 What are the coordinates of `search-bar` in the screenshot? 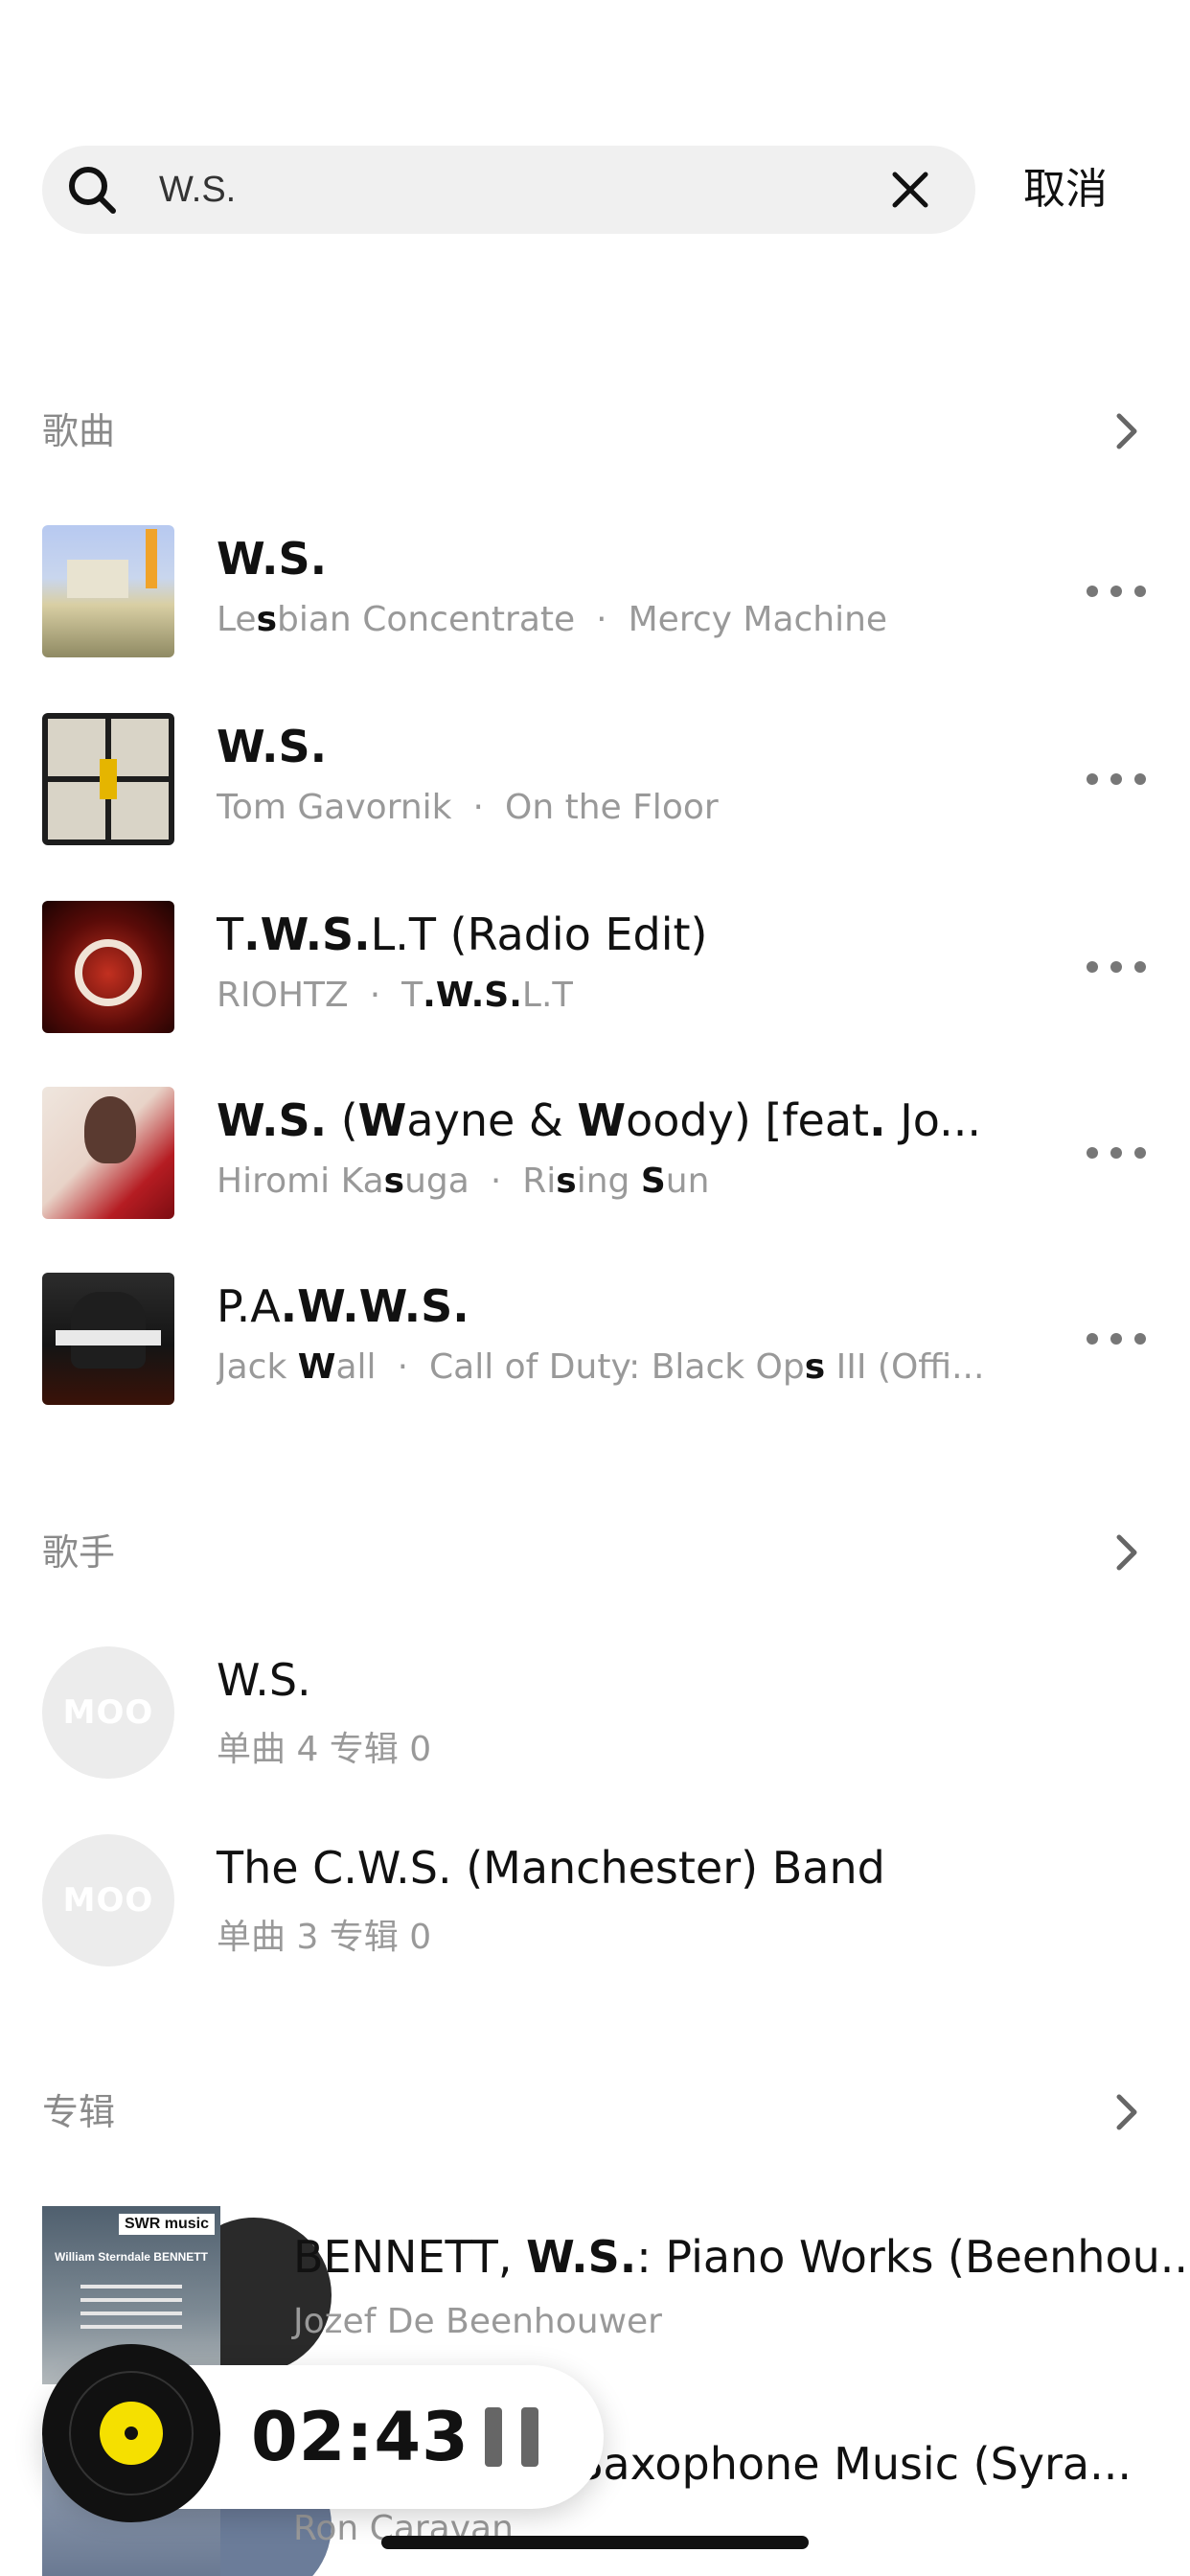 It's located at (509, 190).